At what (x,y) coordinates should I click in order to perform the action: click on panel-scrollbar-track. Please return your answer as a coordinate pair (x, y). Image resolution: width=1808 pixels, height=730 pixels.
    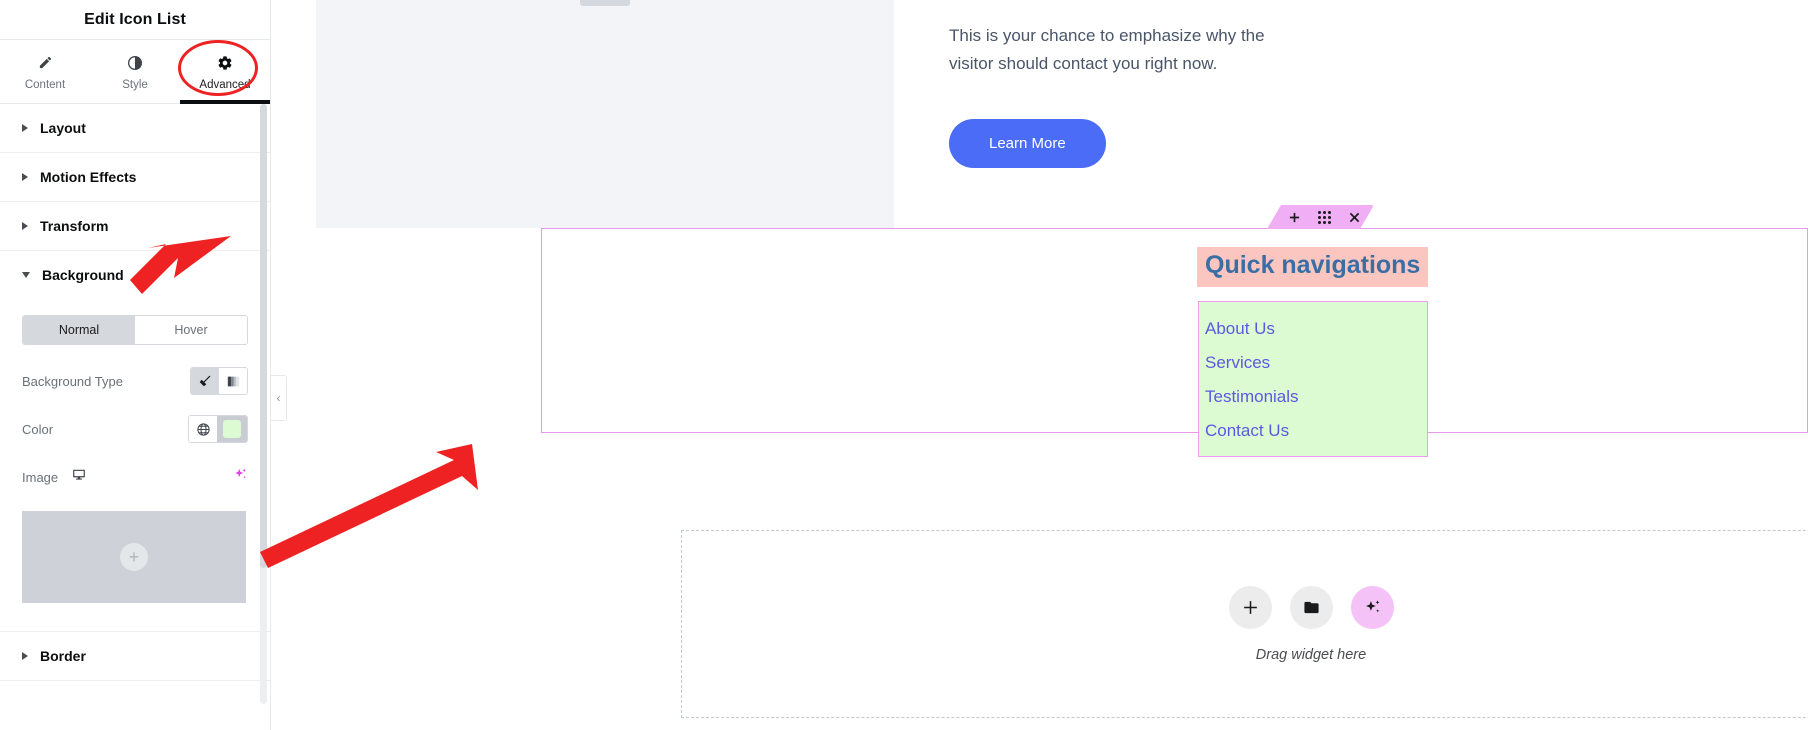
    Looking at the image, I should click on (263, 404).